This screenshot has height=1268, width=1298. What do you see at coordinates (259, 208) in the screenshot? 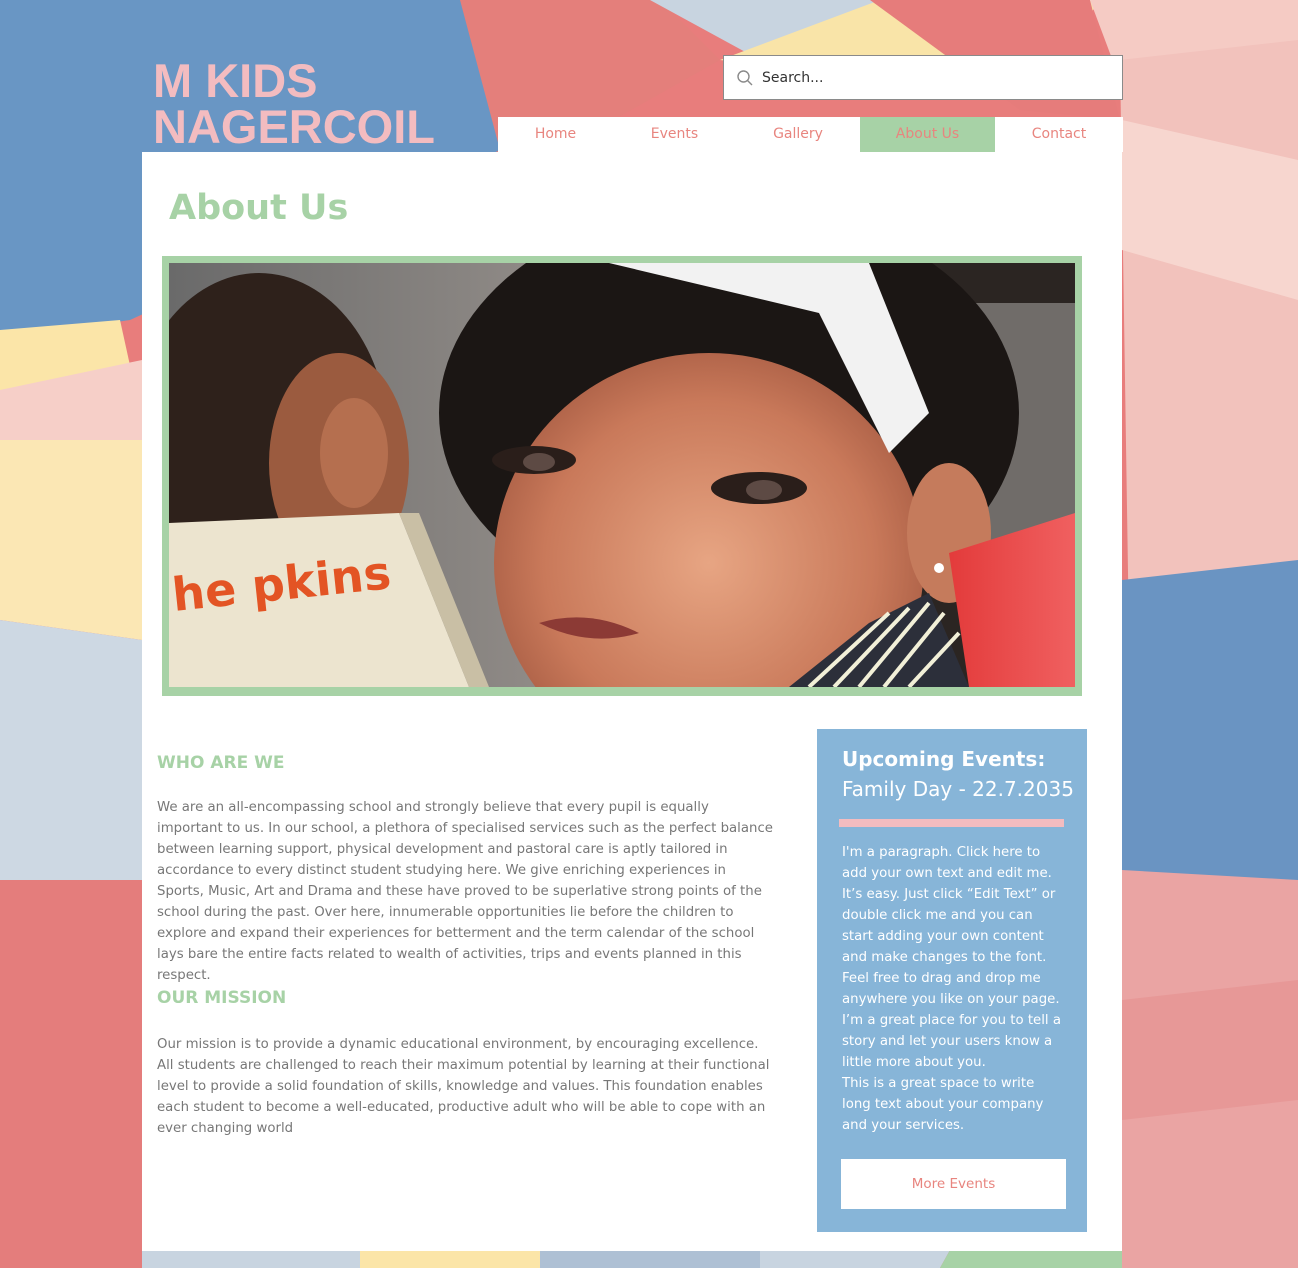
I see `page-heading: About Us` at bounding box center [259, 208].